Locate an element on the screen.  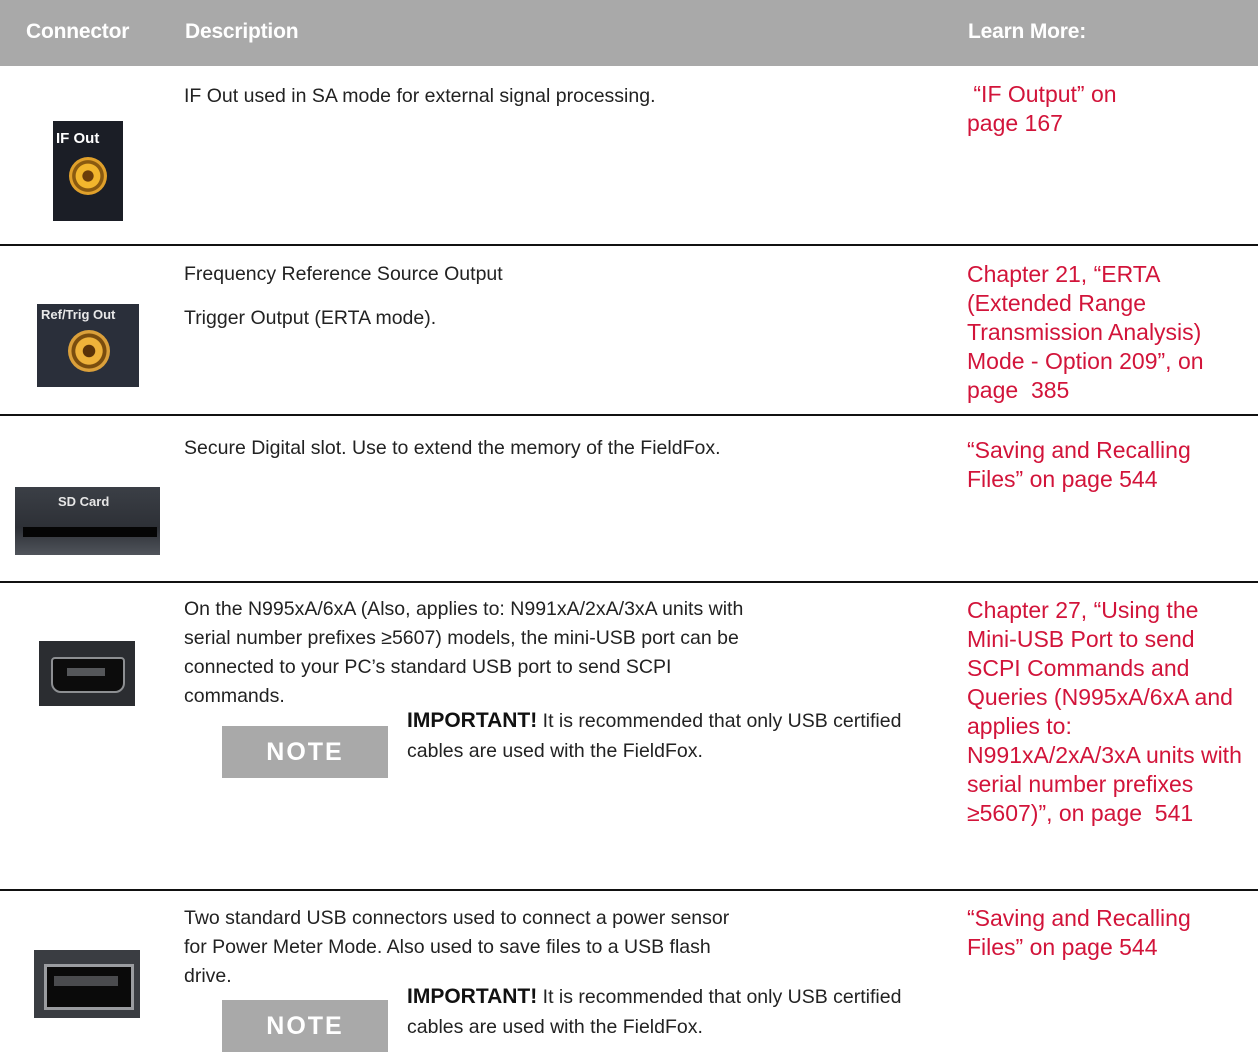
usb-port-image is located at coordinates (87, 984).